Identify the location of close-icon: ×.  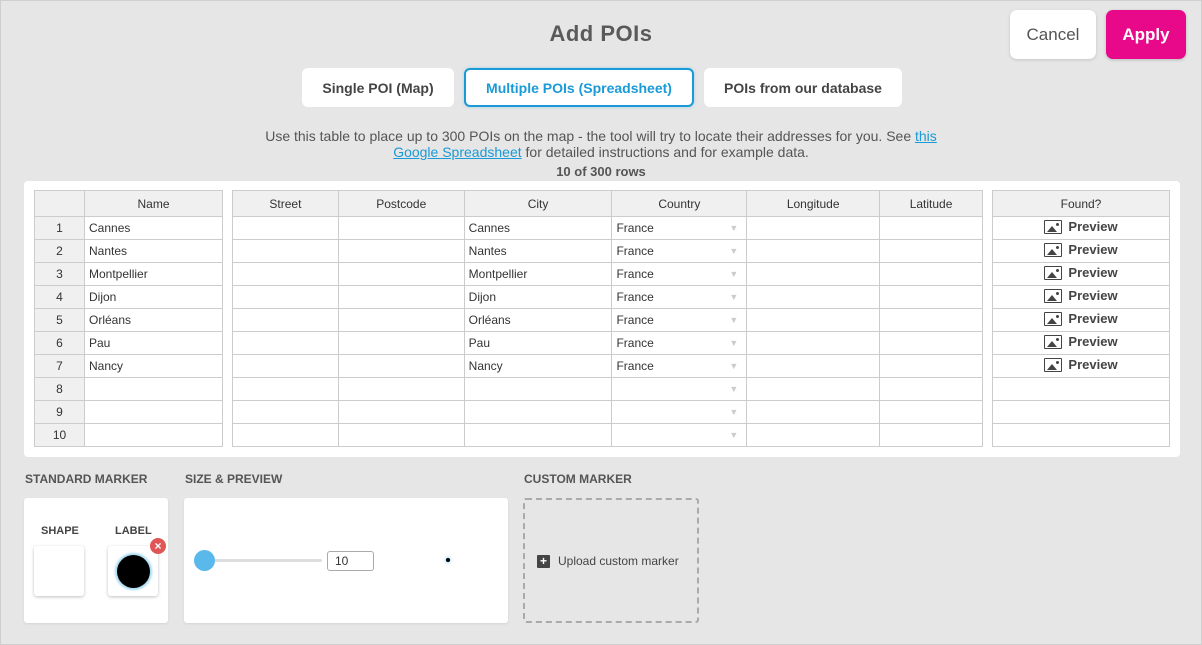
(158, 546).